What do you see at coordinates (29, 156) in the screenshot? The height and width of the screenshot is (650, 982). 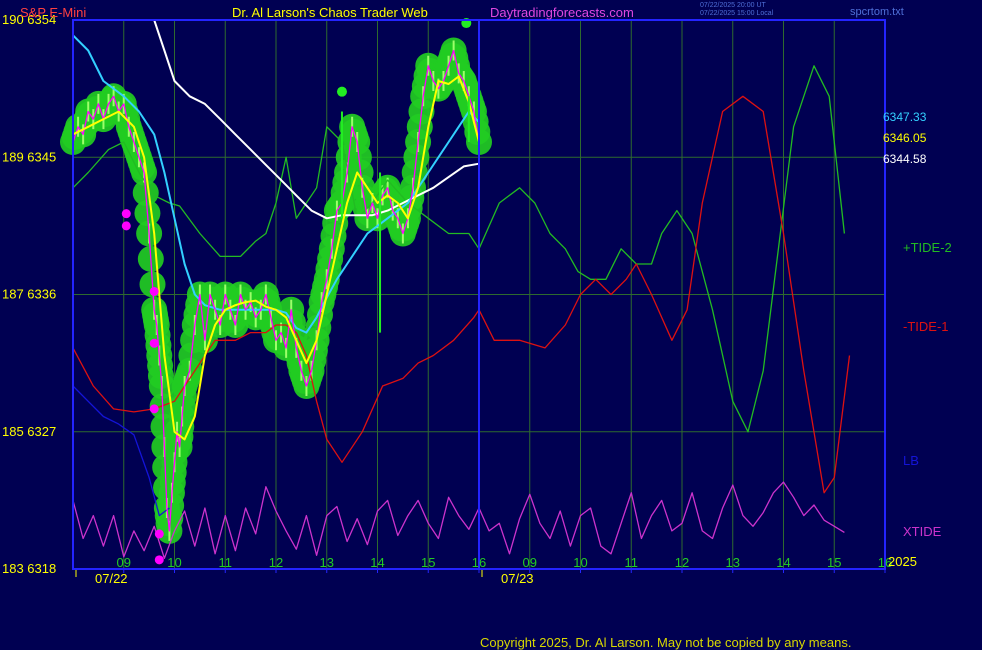 I see `y-tick-label: 189 6345` at bounding box center [29, 156].